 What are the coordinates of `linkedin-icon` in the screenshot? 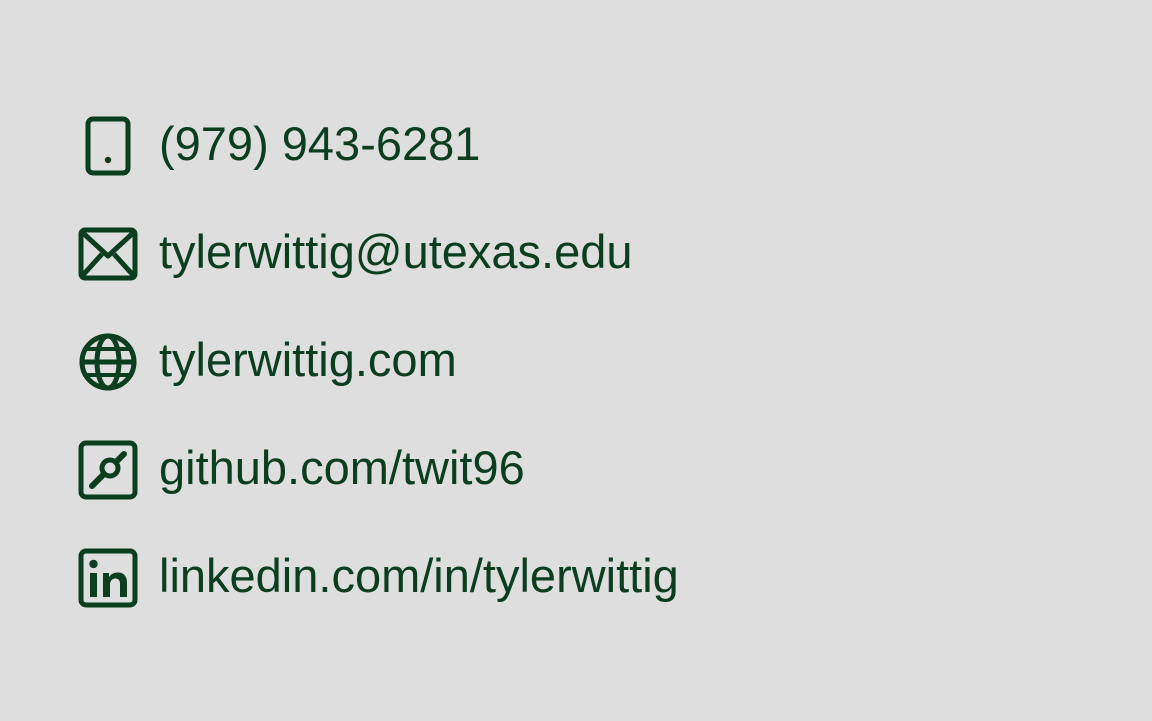 It's located at (108, 578).